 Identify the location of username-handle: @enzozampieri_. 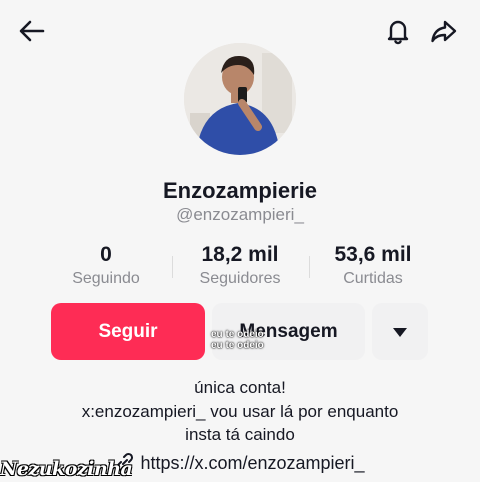
(240, 214).